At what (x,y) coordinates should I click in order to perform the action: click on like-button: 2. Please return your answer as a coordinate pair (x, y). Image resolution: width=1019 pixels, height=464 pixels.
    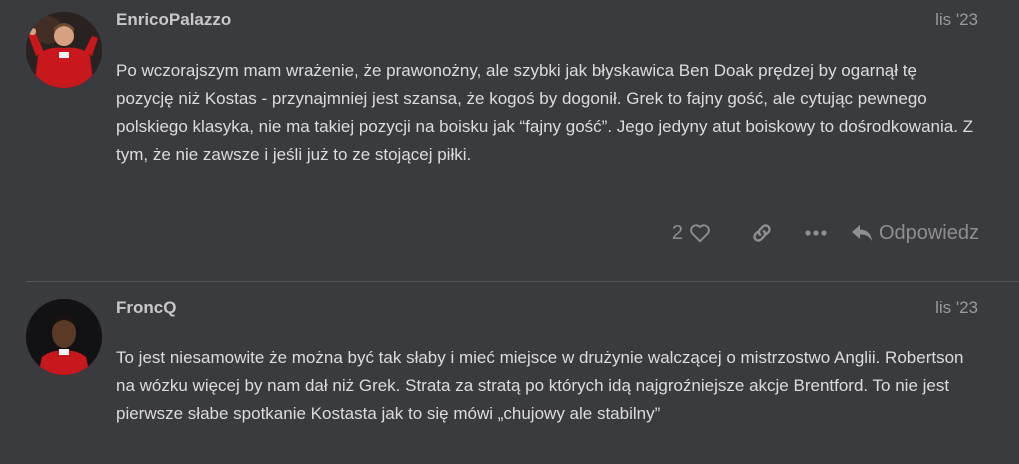
    Looking at the image, I should click on (691, 233).